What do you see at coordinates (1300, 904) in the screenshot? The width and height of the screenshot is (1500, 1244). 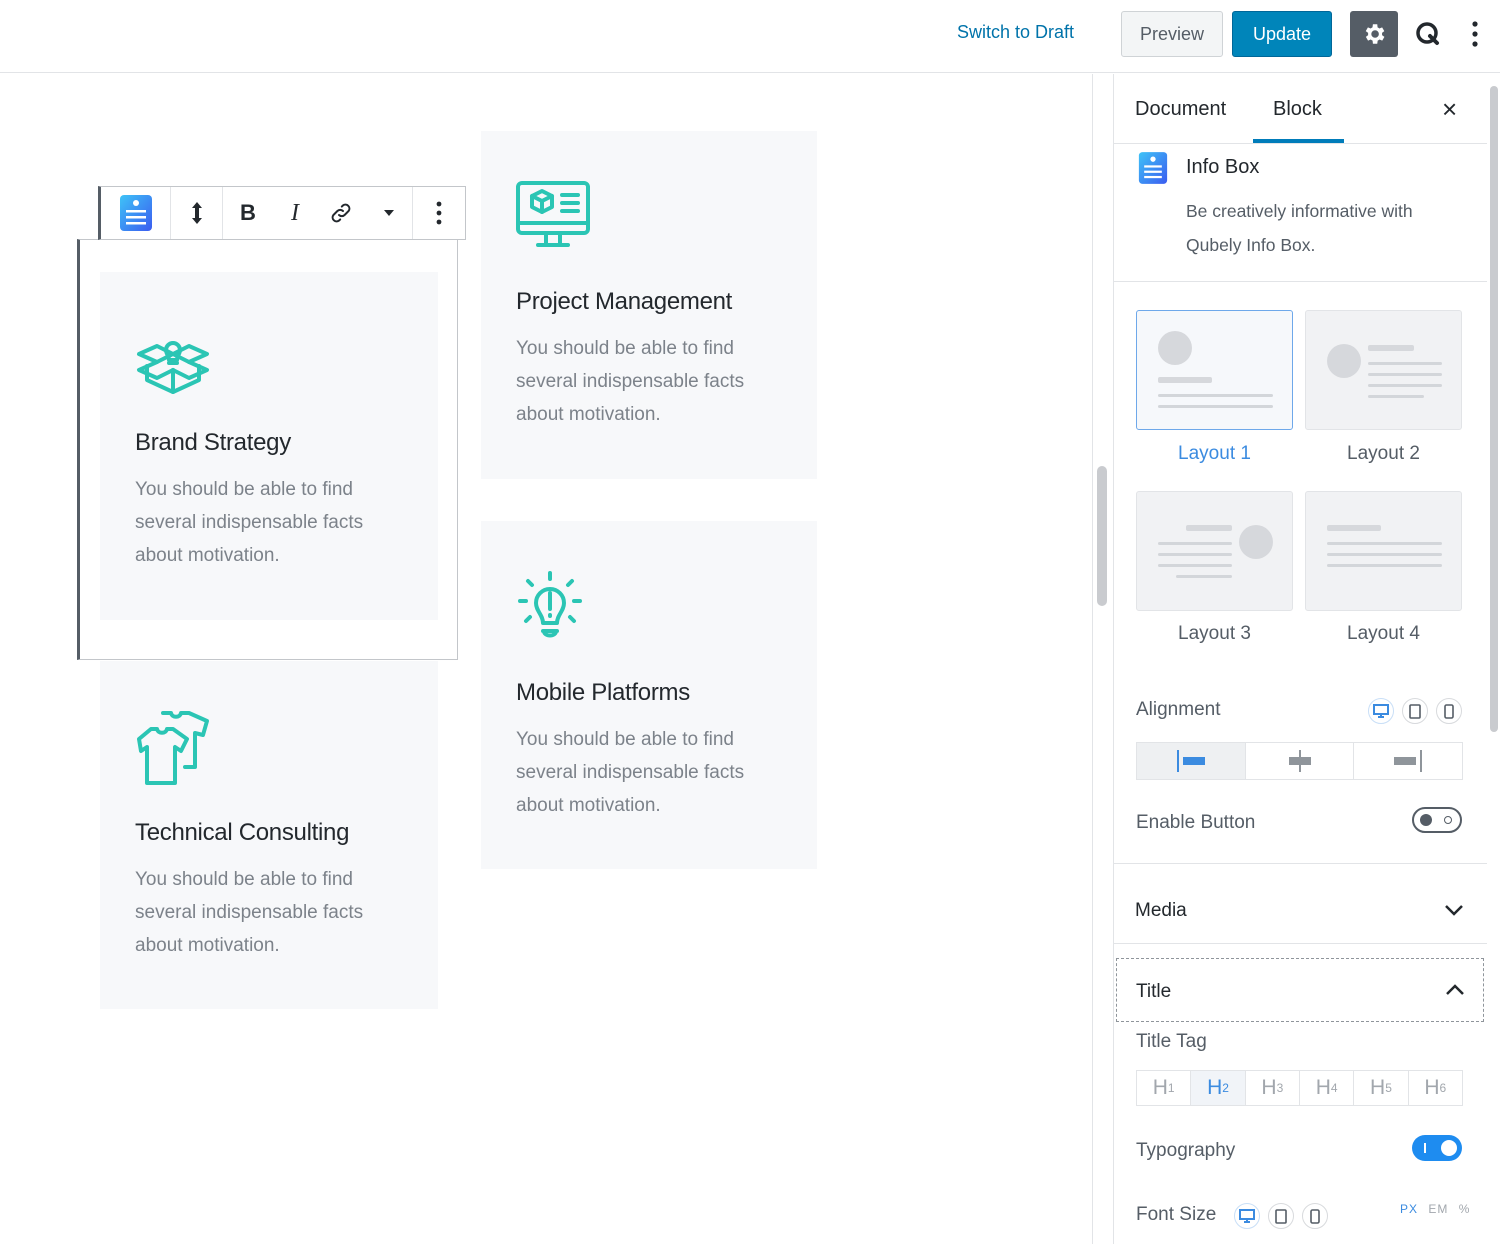 I see `media-panel-header: Media` at bounding box center [1300, 904].